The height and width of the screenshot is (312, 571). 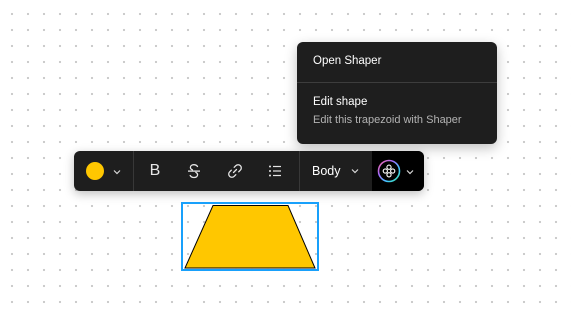 I want to click on bold-icon: B, so click(x=155, y=170).